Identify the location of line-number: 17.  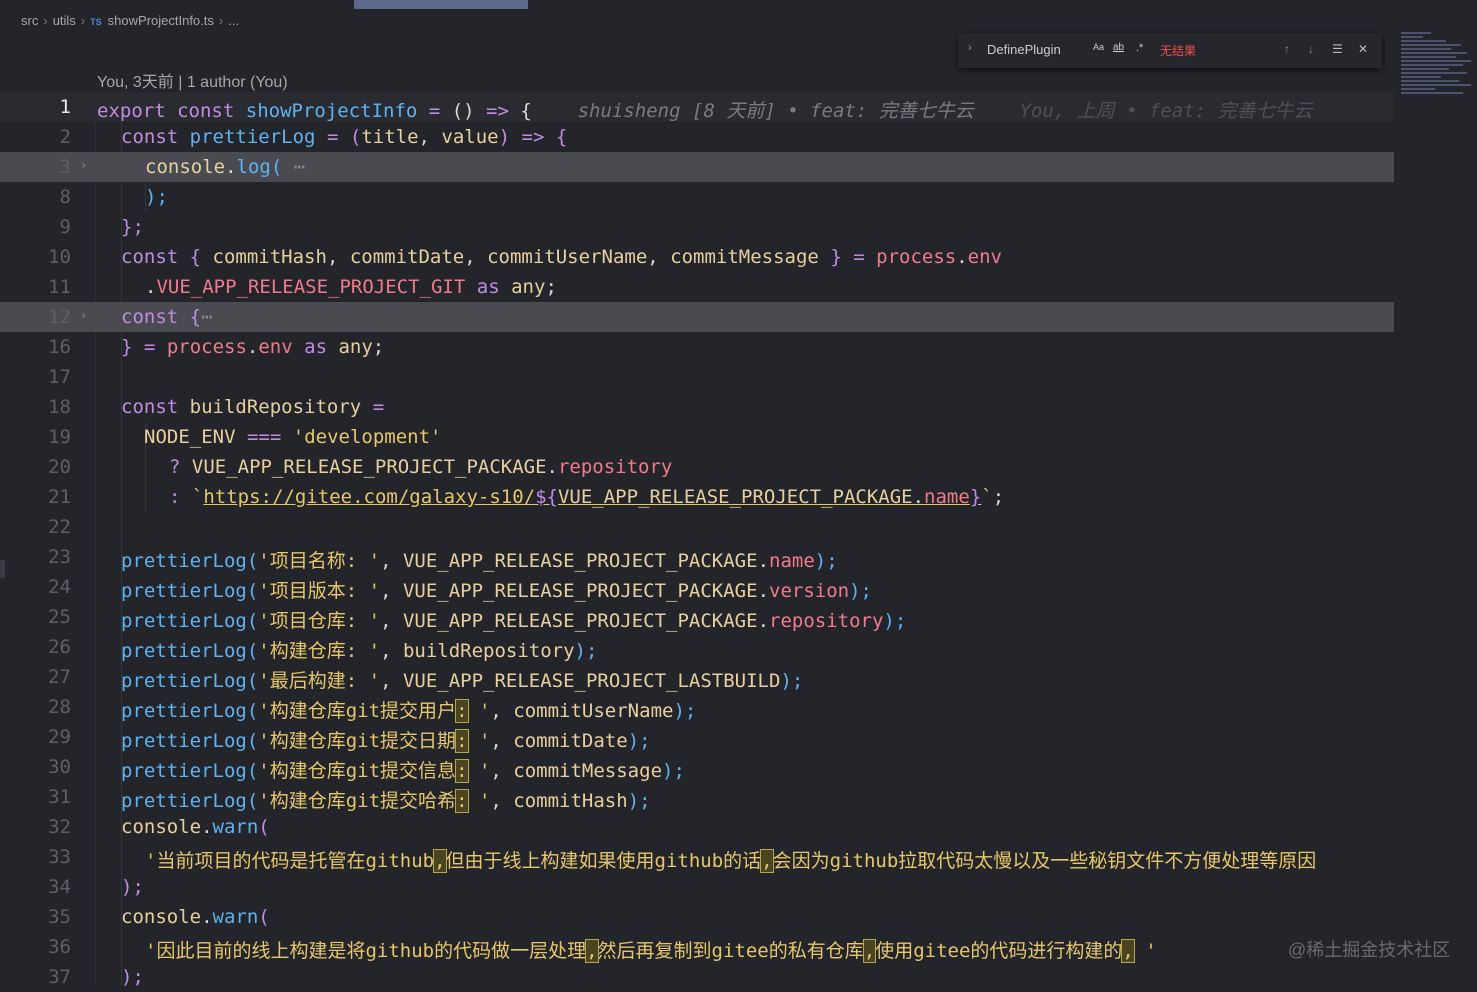
(59, 377).